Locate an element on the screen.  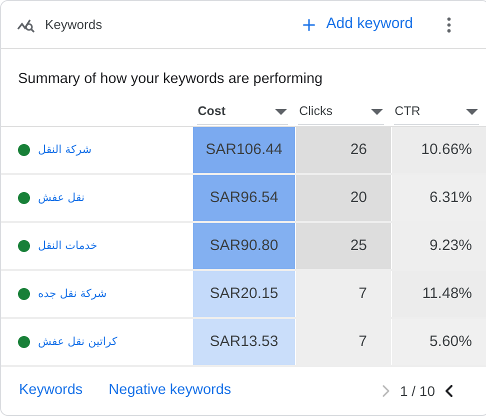
keyword-link: نقل عفش is located at coordinates (61, 198).